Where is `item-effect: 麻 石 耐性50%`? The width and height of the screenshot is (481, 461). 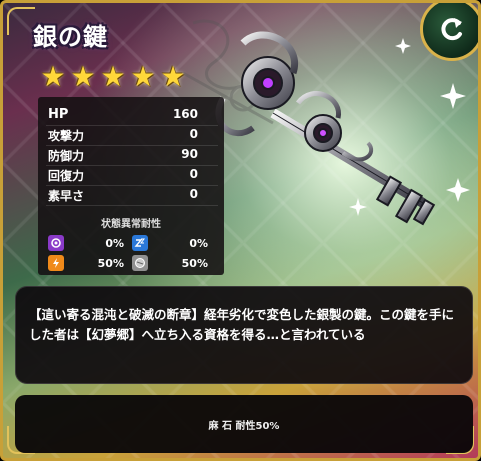 item-effect: 麻 石 耐性50% is located at coordinates (244, 426).